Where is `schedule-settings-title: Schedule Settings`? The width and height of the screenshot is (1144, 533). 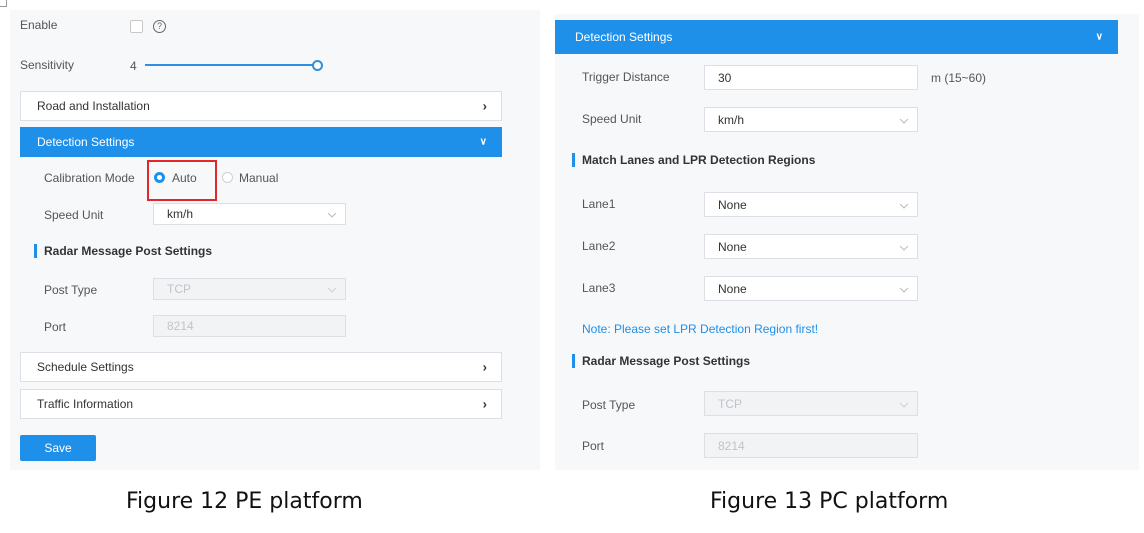 schedule-settings-title: Schedule Settings is located at coordinates (85, 367).